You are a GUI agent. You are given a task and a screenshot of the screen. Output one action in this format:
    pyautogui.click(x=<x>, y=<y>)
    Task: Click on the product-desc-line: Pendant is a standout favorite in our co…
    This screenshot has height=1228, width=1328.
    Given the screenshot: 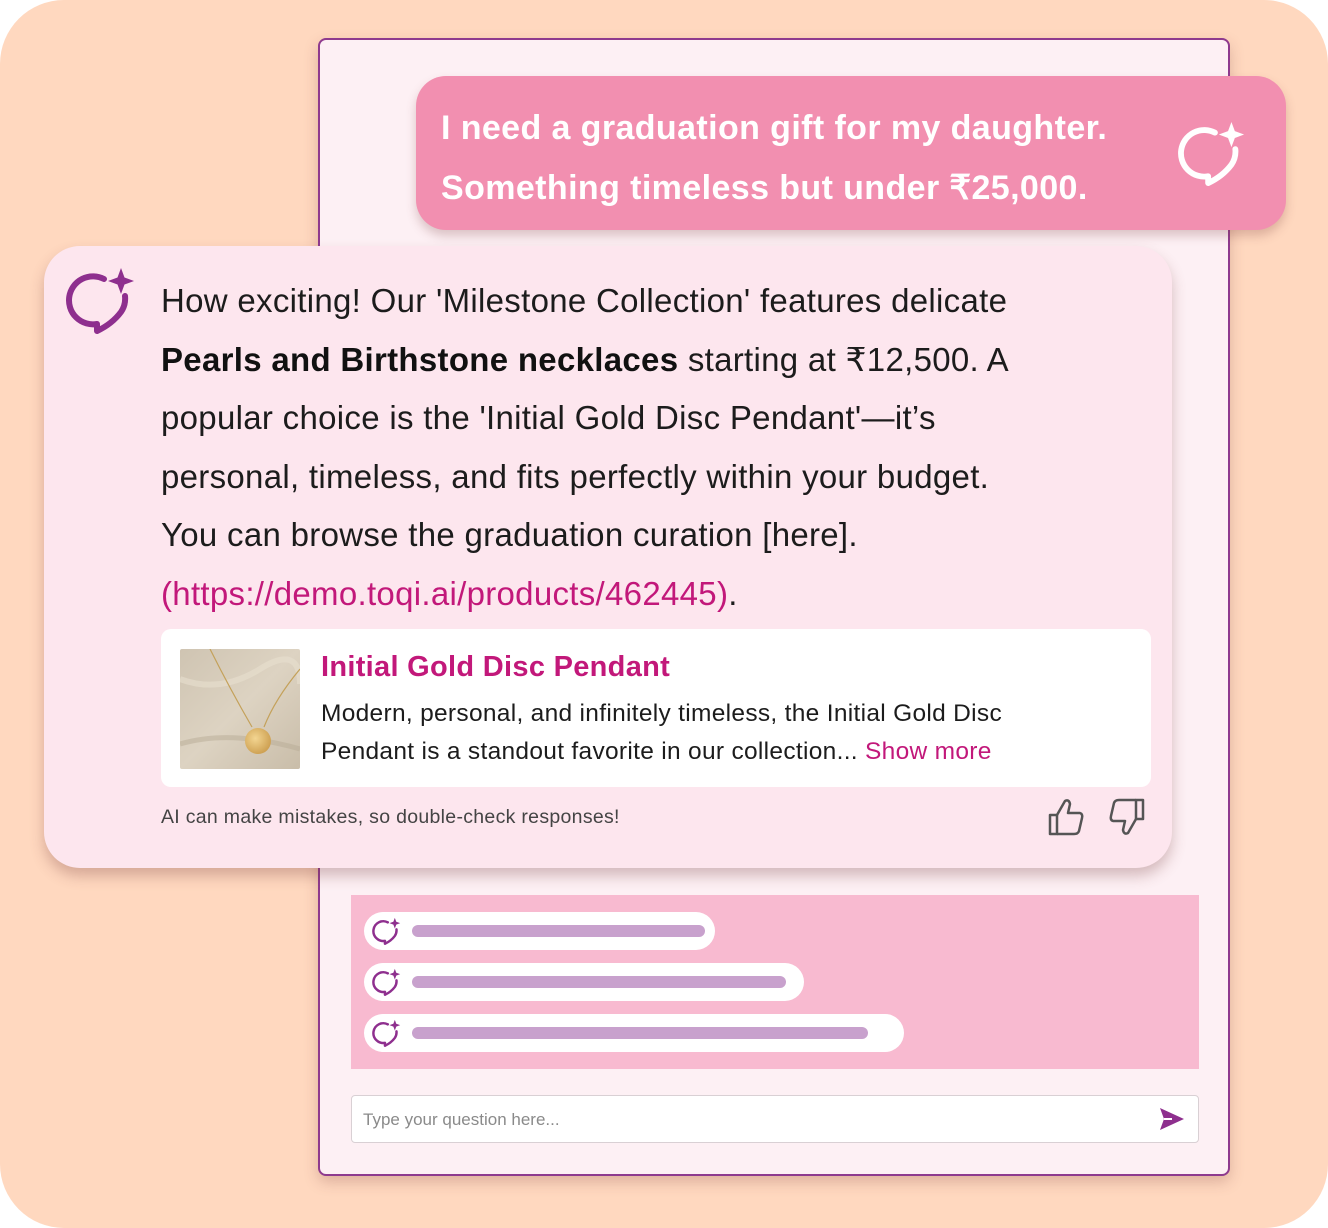 What is the action you would take?
    pyautogui.click(x=721, y=752)
    